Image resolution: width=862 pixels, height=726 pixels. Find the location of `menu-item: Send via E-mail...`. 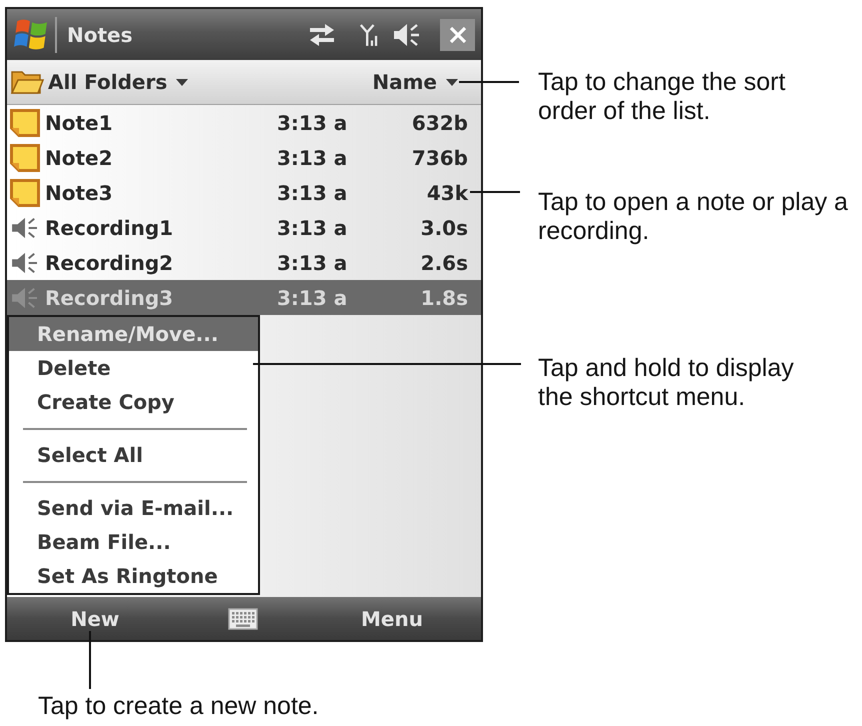

menu-item: Send via E-mail... is located at coordinates (133, 508).